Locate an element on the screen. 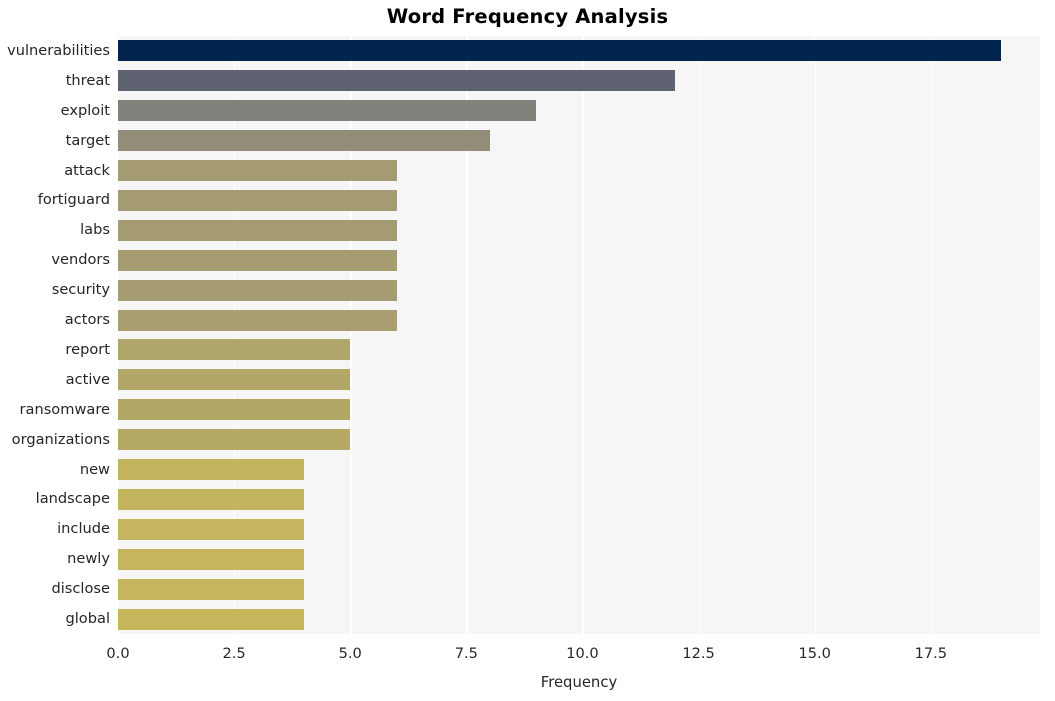  bar-target is located at coordinates (304, 141).